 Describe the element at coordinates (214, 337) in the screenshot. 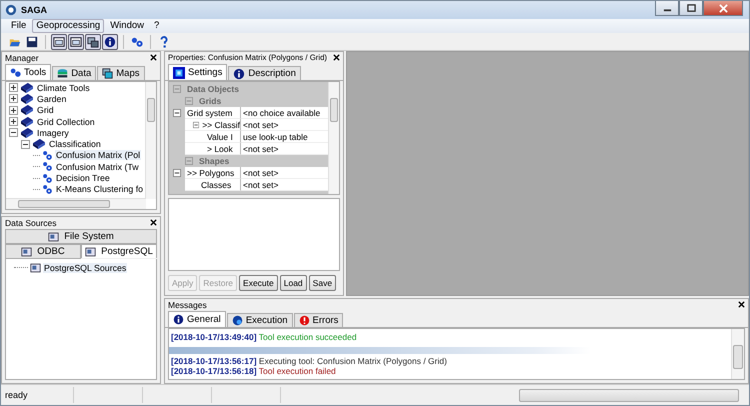

I see `log-timestamp: [2018-10-17/13:49:40]` at that location.